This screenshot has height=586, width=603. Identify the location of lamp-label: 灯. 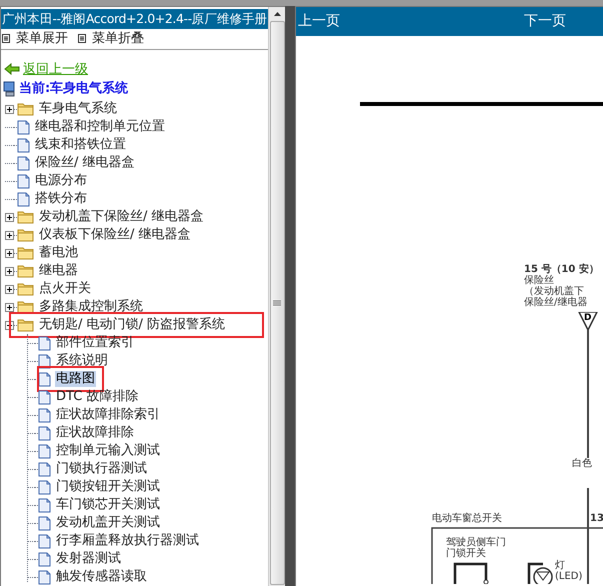
(560, 565).